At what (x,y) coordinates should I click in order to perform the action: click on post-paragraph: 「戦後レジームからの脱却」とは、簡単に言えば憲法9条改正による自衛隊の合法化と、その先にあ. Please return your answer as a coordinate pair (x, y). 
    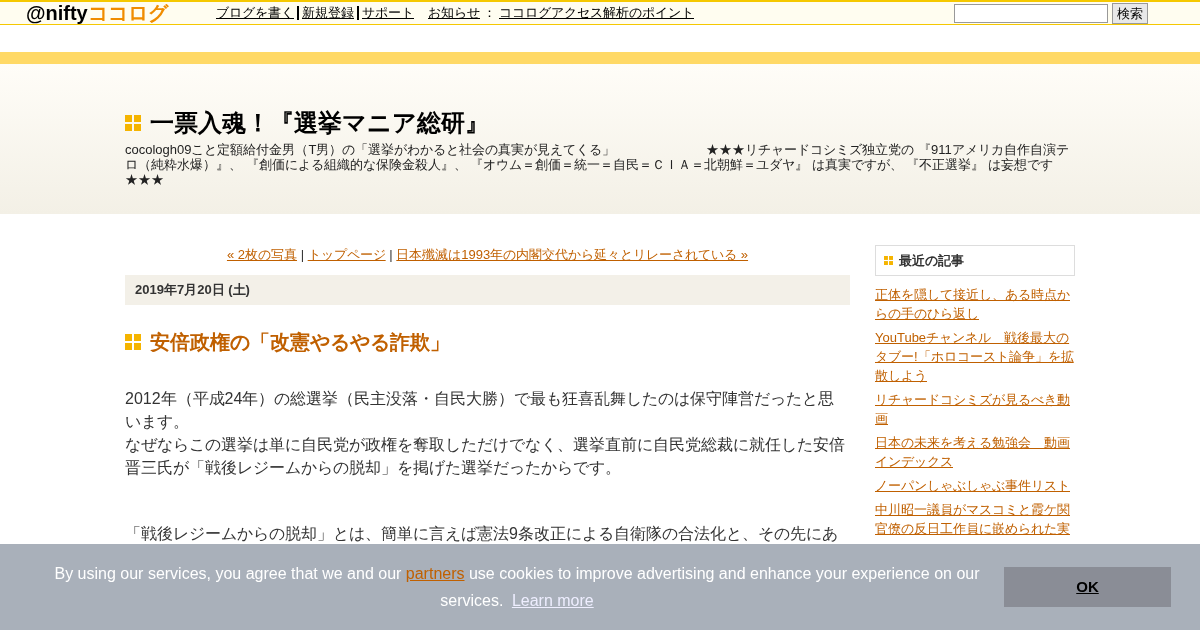
    Looking at the image, I should click on (482, 533).